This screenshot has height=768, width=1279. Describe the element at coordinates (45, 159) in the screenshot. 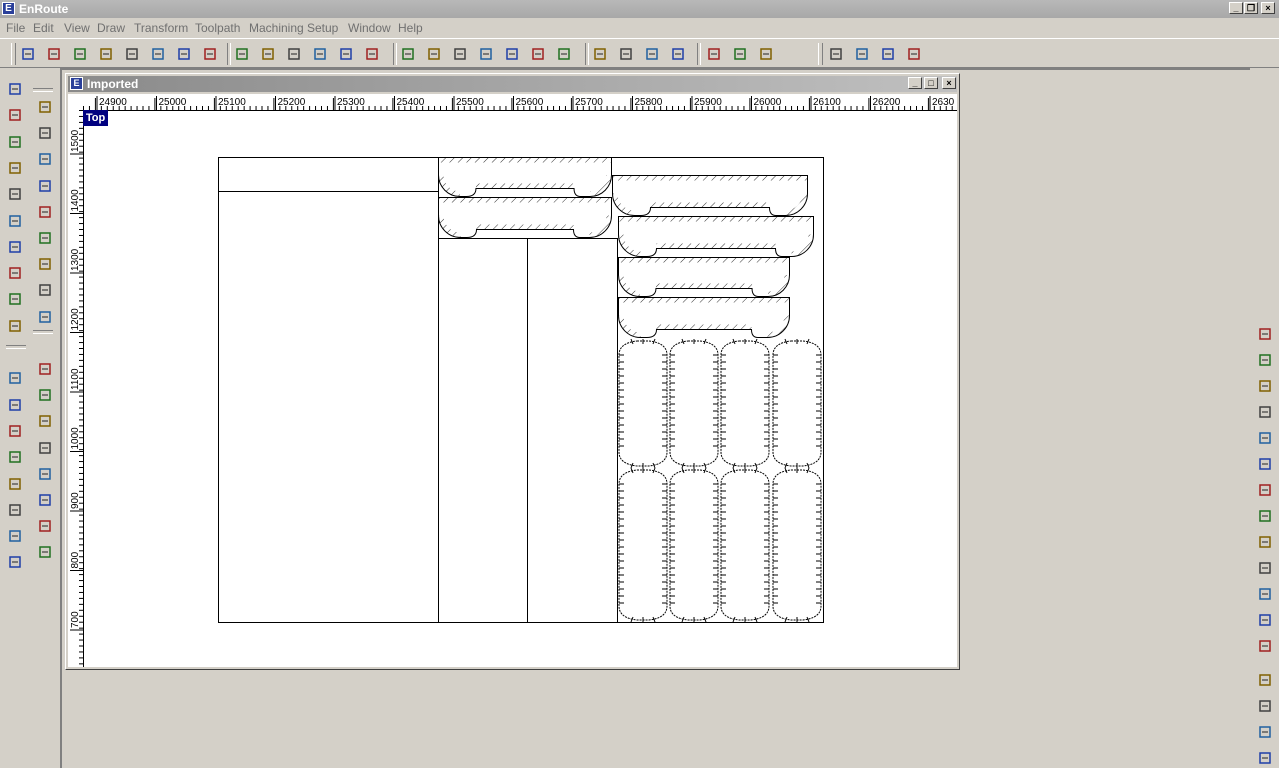

I see `list-tool` at that location.